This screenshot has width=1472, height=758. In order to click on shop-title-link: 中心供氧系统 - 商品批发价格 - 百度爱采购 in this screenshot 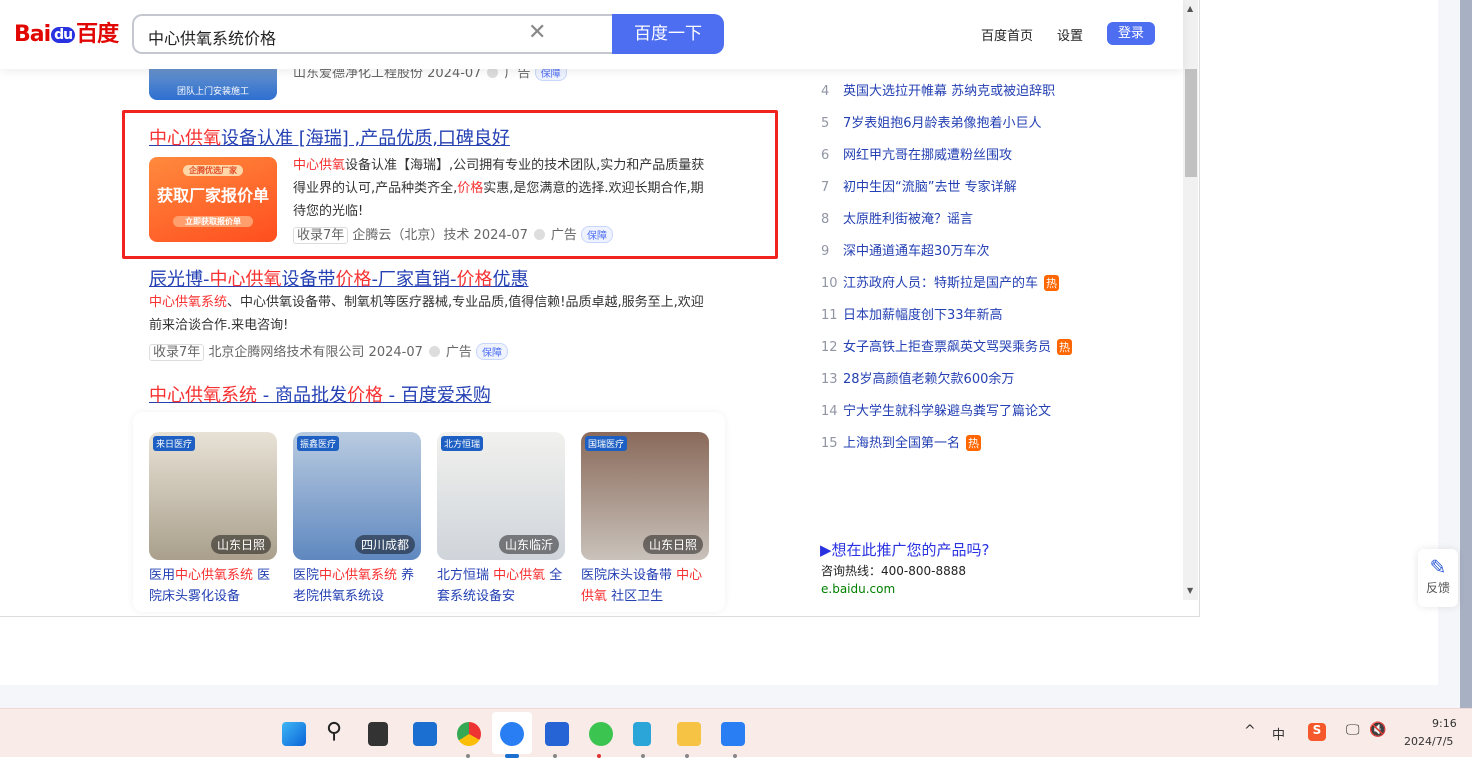, I will do `click(320, 394)`.